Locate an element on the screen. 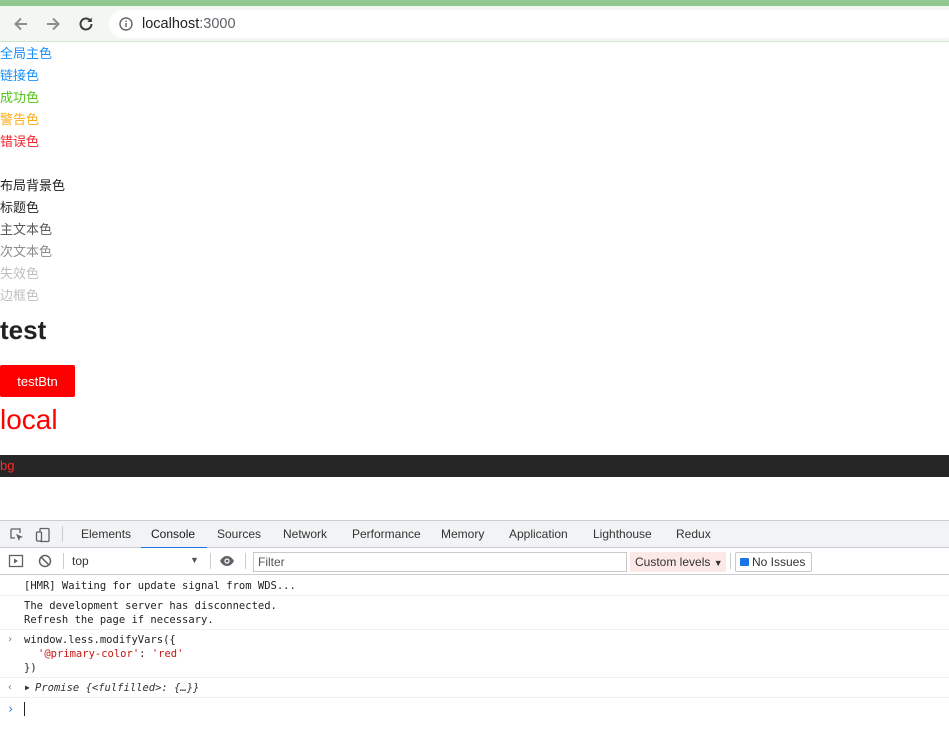 The image size is (949, 756). url-host: localhost is located at coordinates (171, 24).